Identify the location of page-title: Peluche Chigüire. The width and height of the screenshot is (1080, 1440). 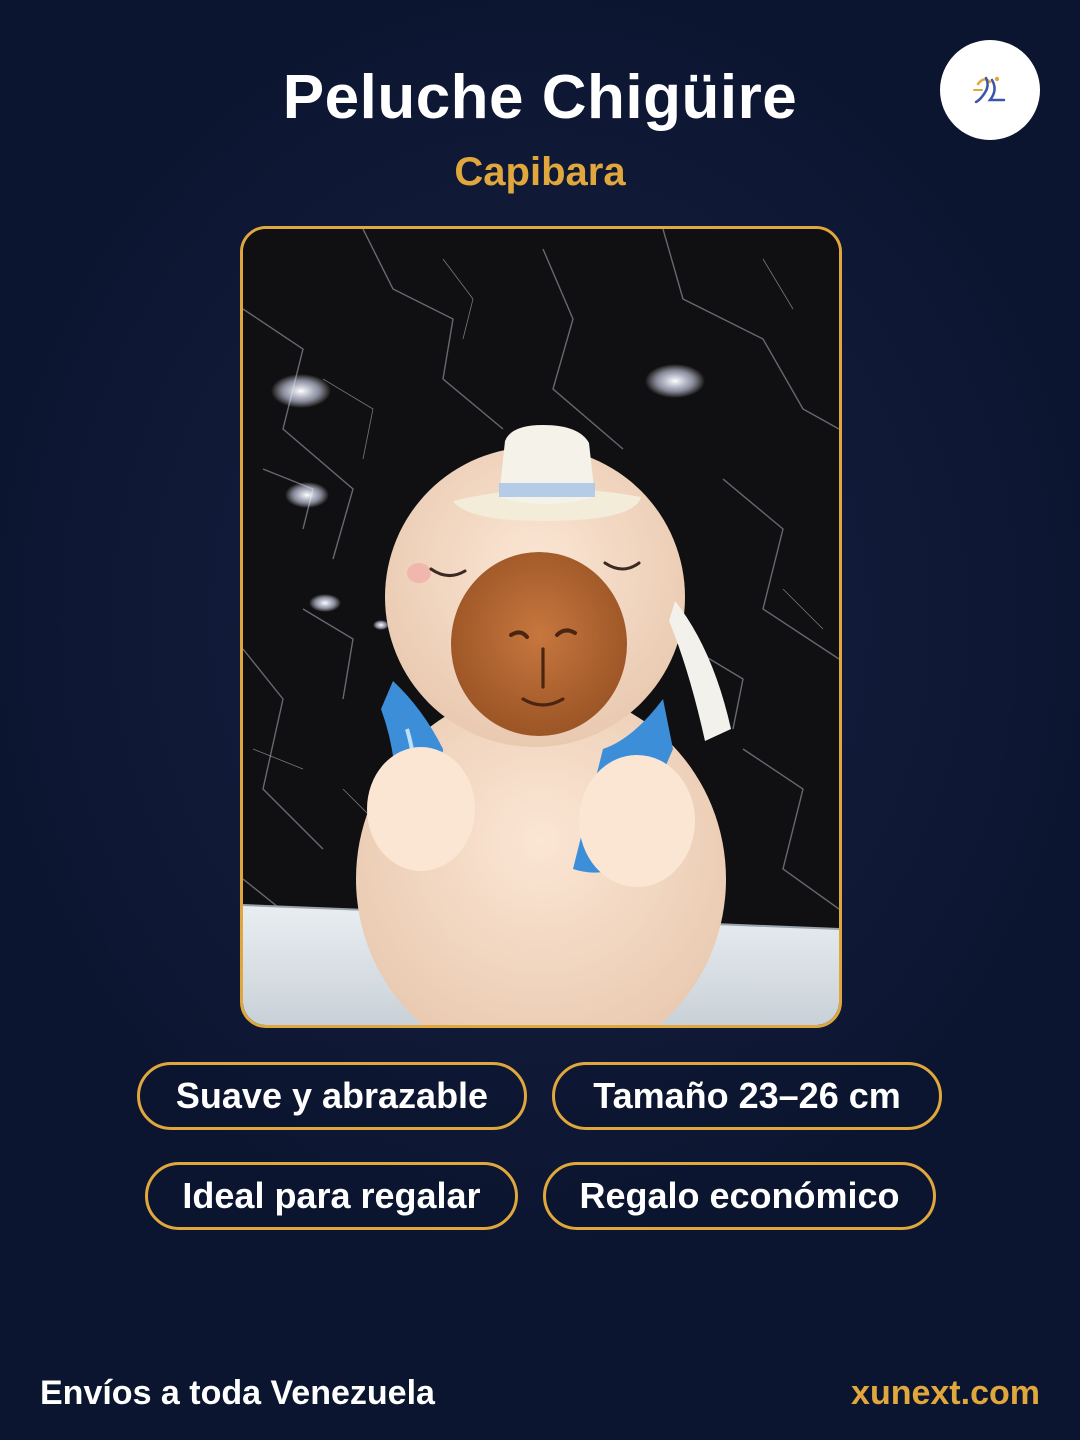
(540, 97).